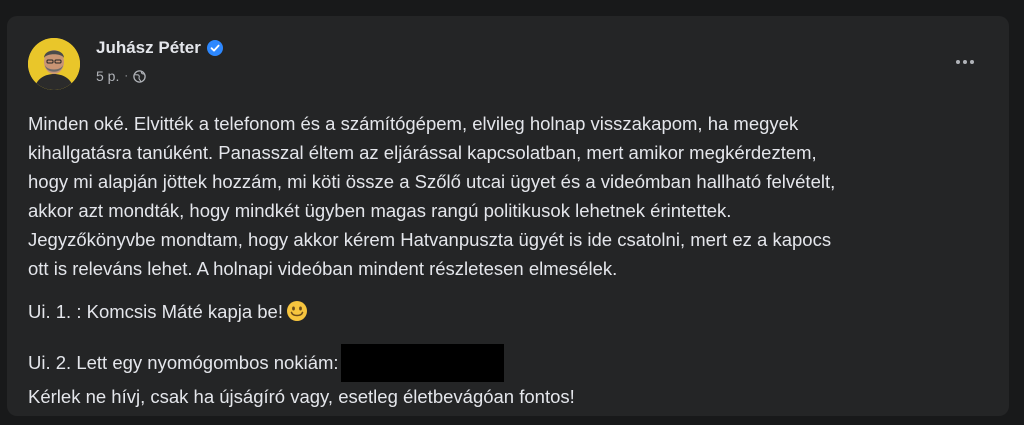  What do you see at coordinates (965, 62) in the screenshot?
I see `more-options-icon` at bounding box center [965, 62].